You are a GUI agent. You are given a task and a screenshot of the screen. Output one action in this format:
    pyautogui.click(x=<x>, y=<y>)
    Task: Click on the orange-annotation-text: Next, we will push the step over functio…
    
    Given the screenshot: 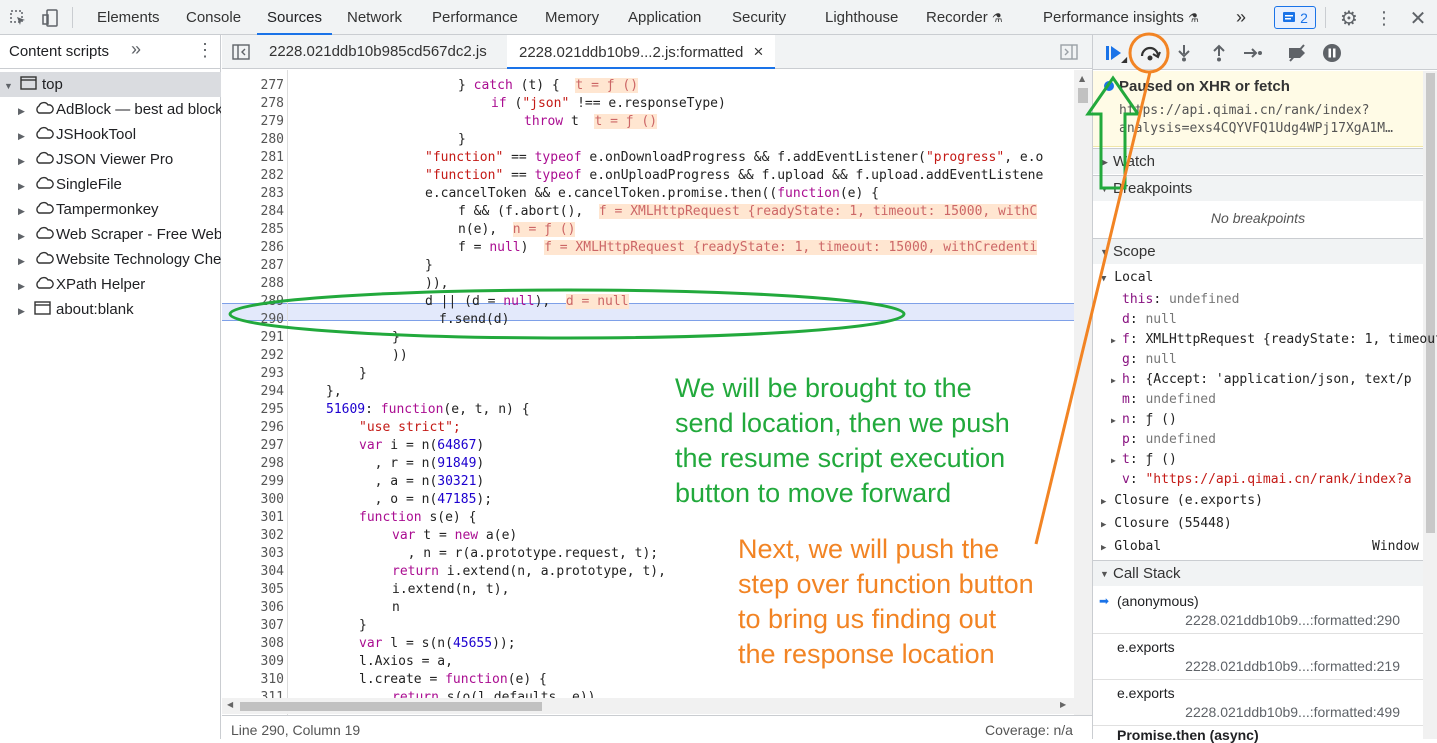 What is the action you would take?
    pyautogui.click(x=886, y=601)
    